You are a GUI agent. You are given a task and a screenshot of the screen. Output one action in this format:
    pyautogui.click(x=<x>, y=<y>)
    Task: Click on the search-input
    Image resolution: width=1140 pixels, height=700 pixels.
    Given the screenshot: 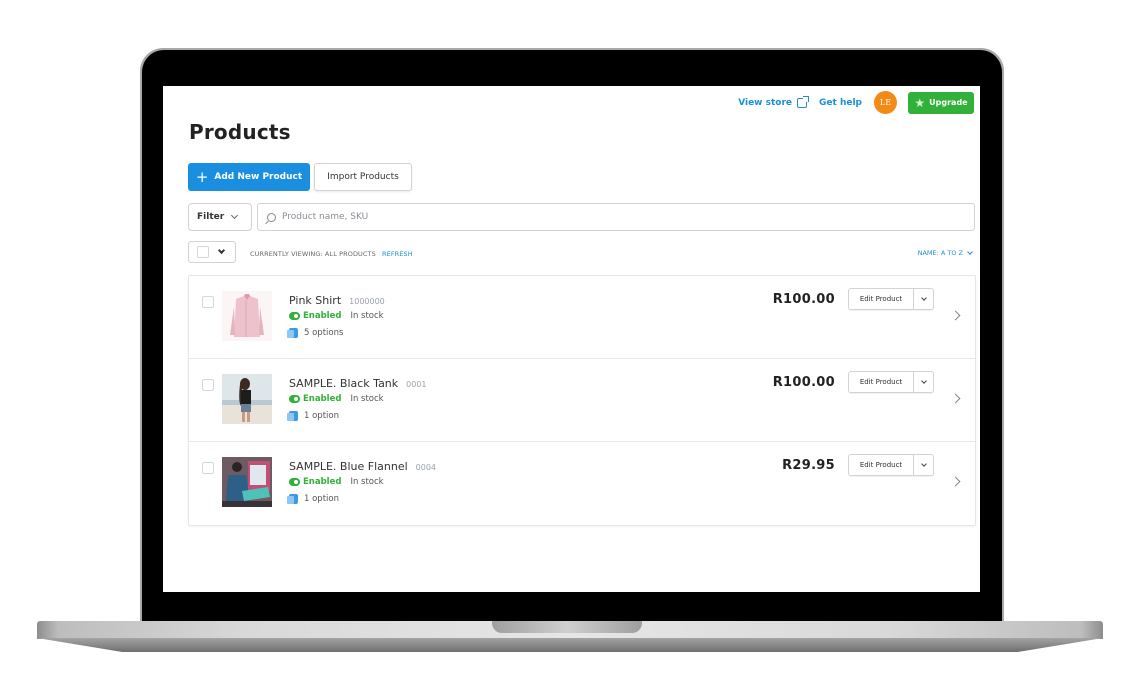 What is the action you would take?
    pyautogui.click(x=622, y=217)
    